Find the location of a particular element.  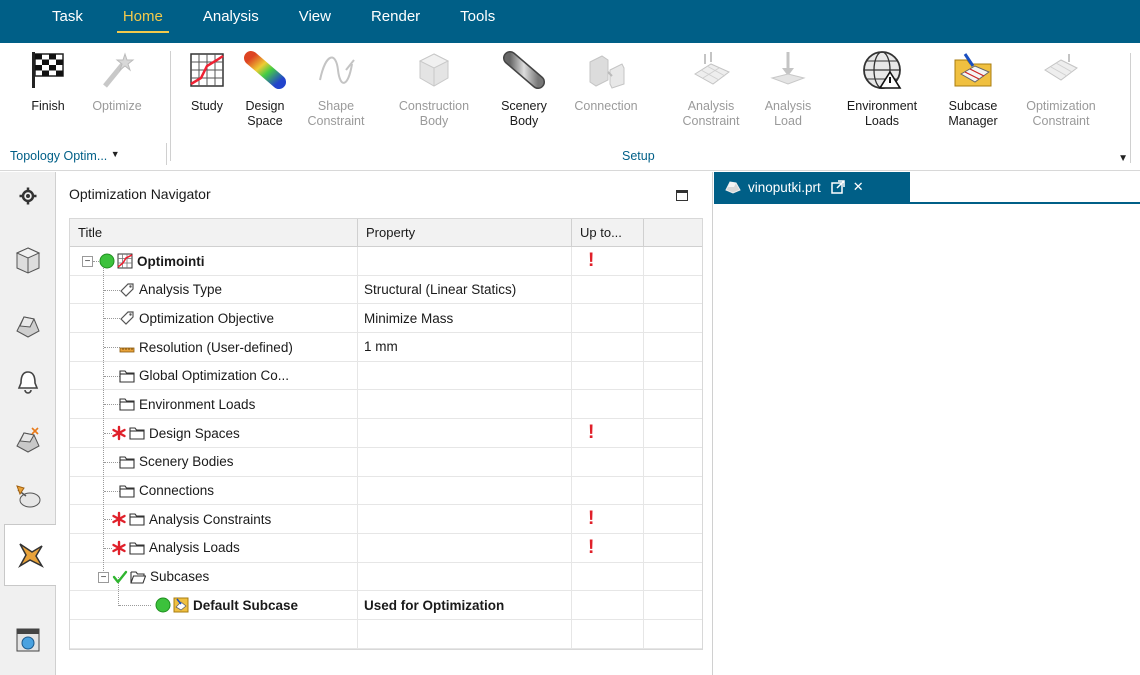

optimization-constraint-icon is located at coordinates (1061, 70).